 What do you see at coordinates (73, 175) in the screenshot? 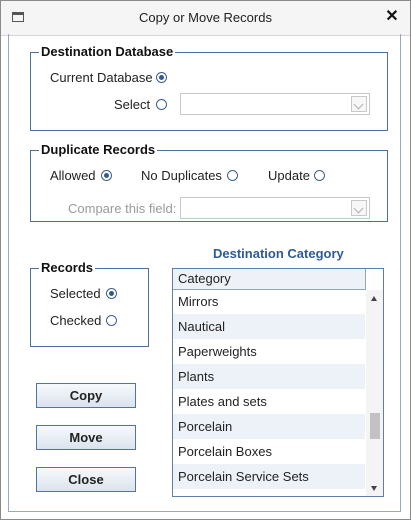
I see `allowed-label: Allowed` at bounding box center [73, 175].